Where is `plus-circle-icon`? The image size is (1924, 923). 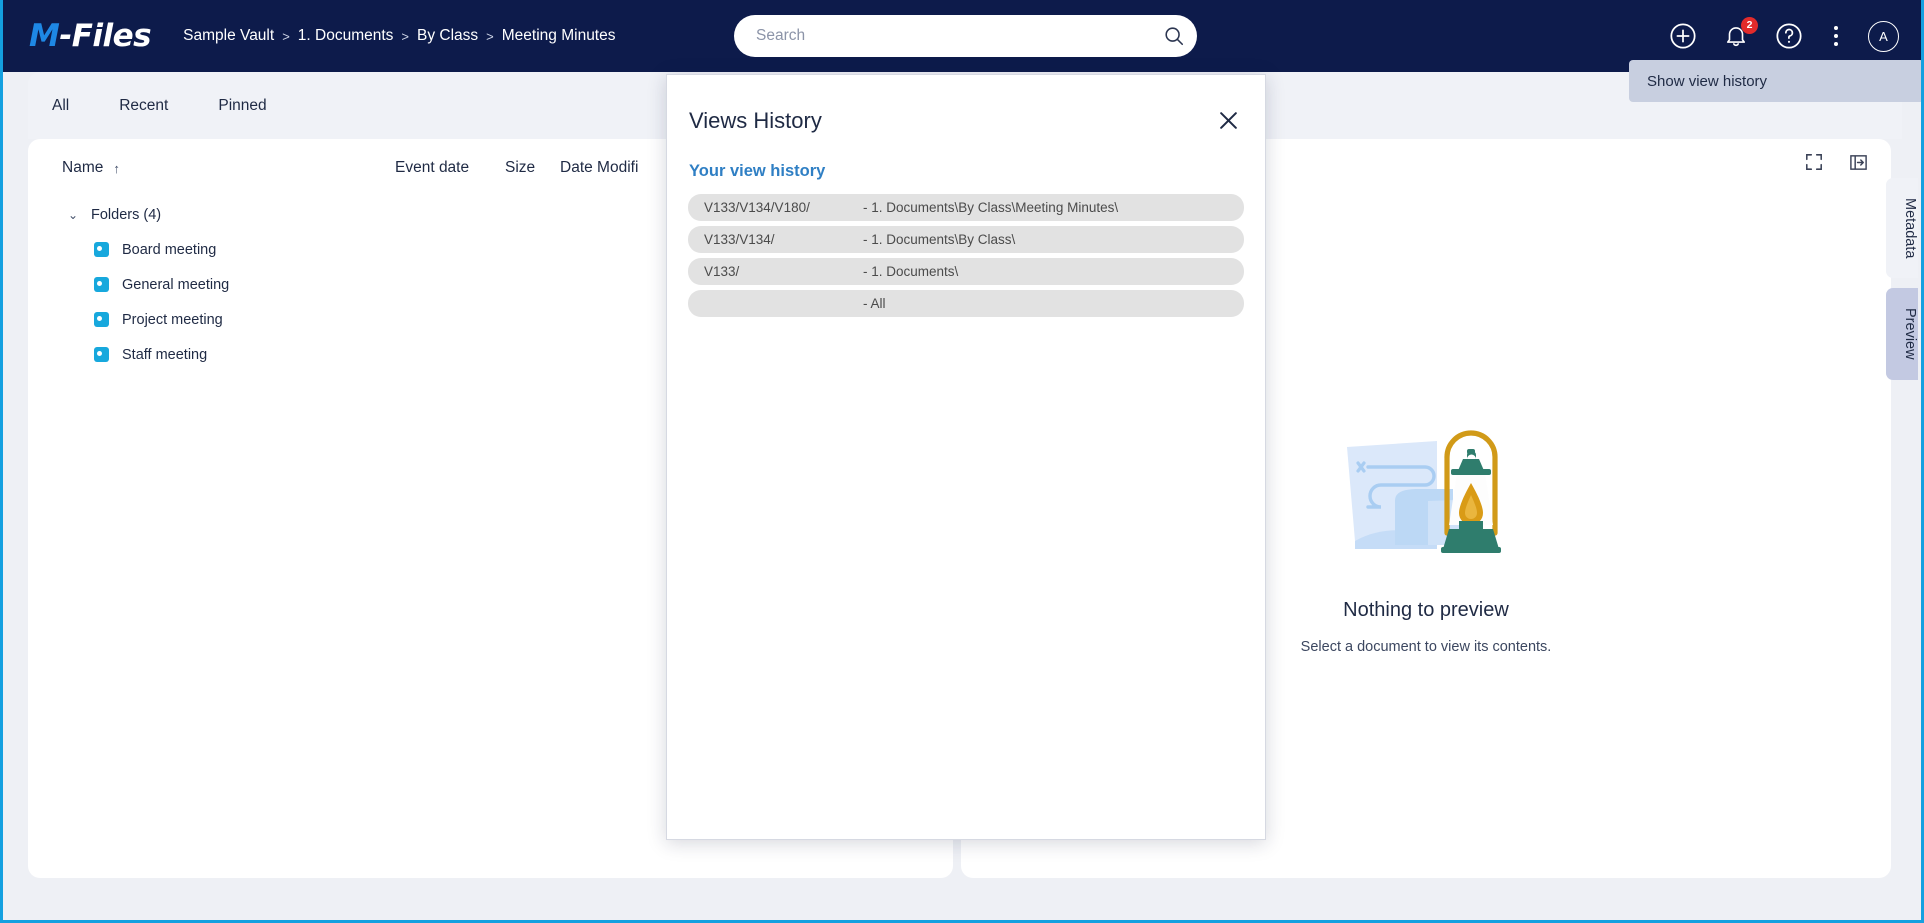
plus-circle-icon is located at coordinates (1682, 36).